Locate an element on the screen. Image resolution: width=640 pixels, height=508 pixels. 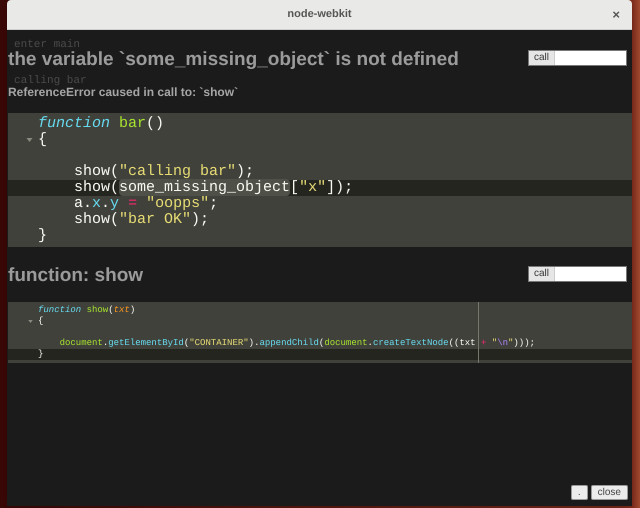
footer-button: . is located at coordinates (579, 492).